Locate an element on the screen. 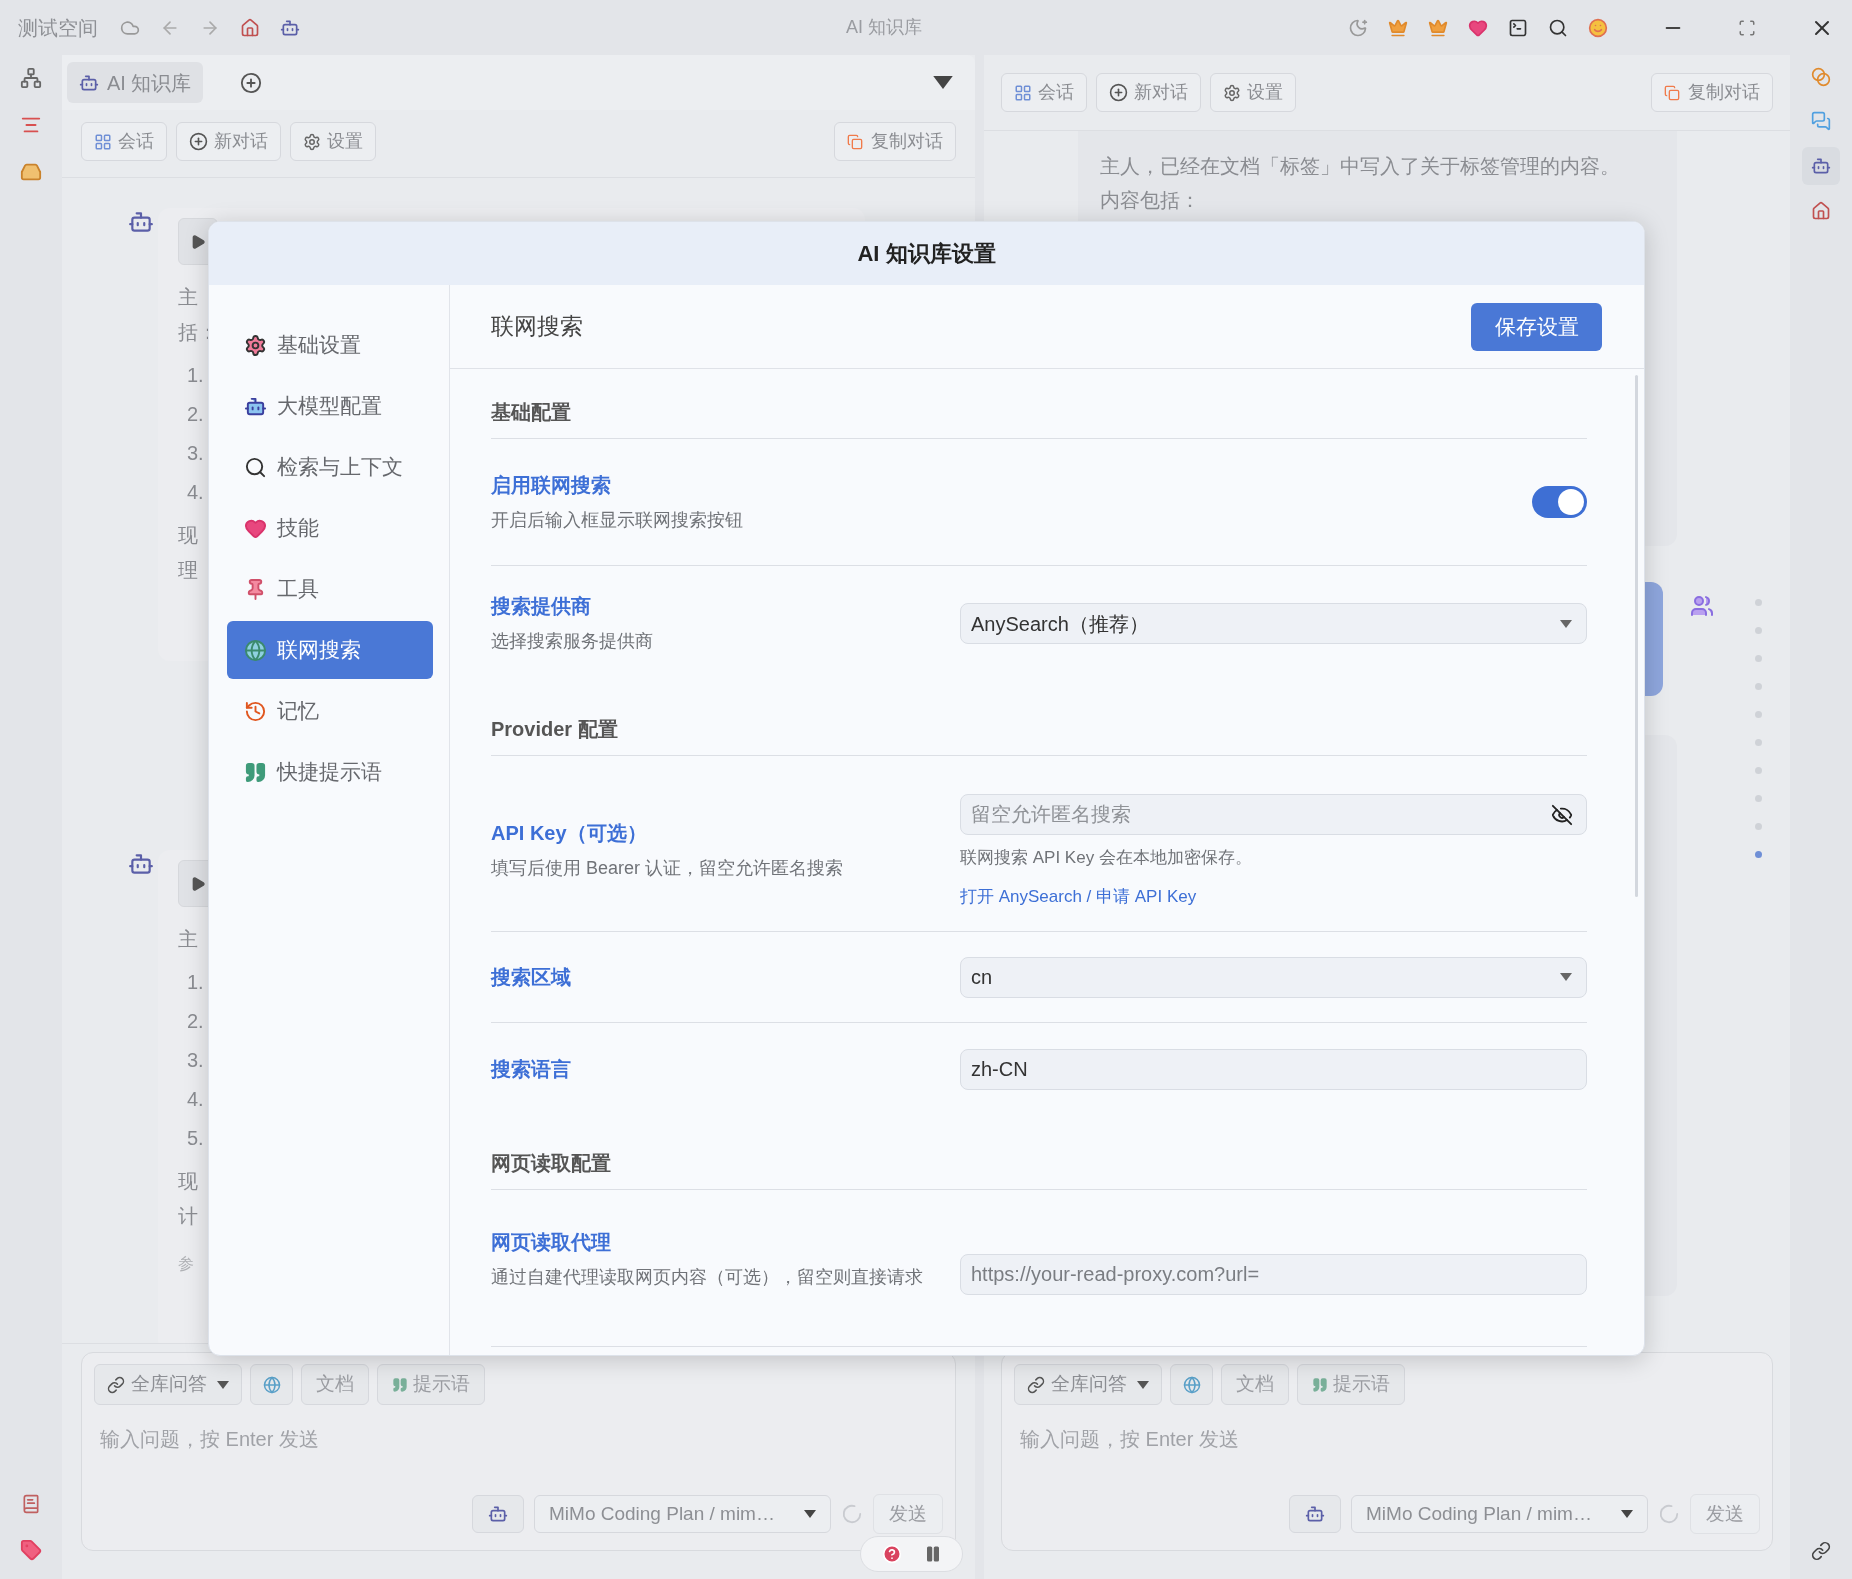 This screenshot has width=1852, height=1579. settings-nav-item: 记忆 is located at coordinates (330, 711).